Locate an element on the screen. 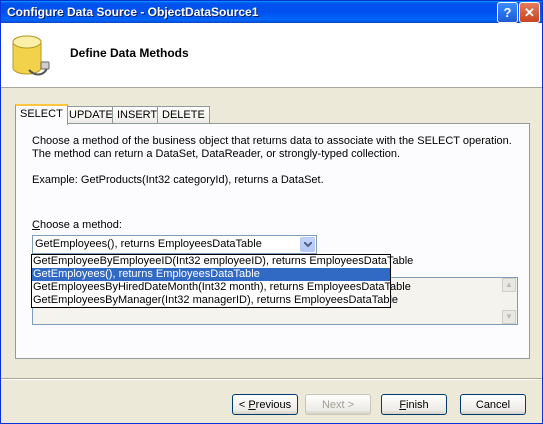 This screenshot has width=543, height=424. dropdown-toggle-button is located at coordinates (307, 244).